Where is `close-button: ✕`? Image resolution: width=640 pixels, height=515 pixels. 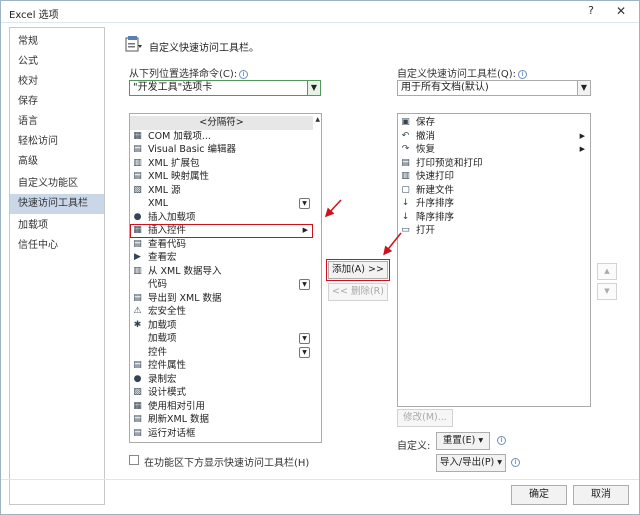
close-button: ✕ is located at coordinates (621, 11).